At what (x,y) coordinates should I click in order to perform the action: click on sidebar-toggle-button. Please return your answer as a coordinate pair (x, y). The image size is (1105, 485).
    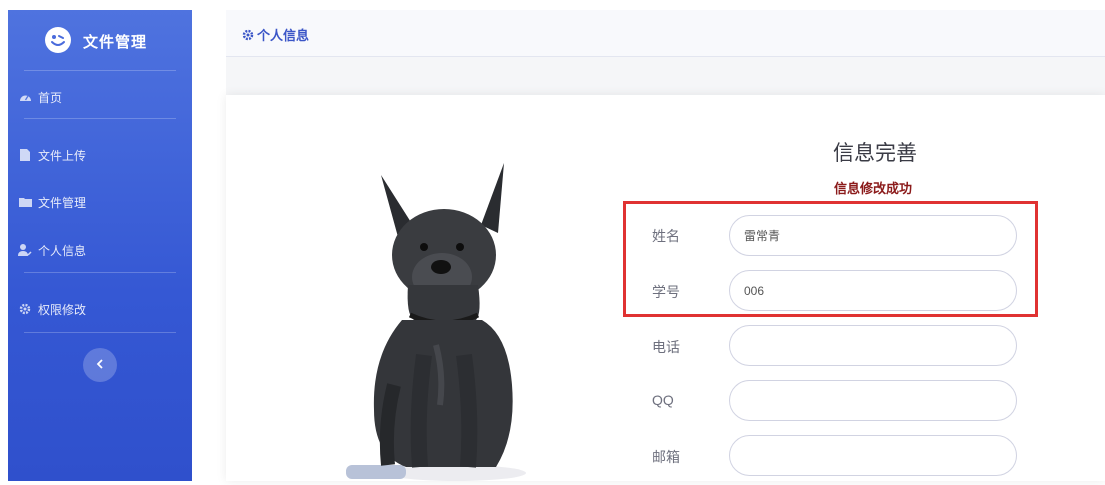
    Looking at the image, I should click on (100, 365).